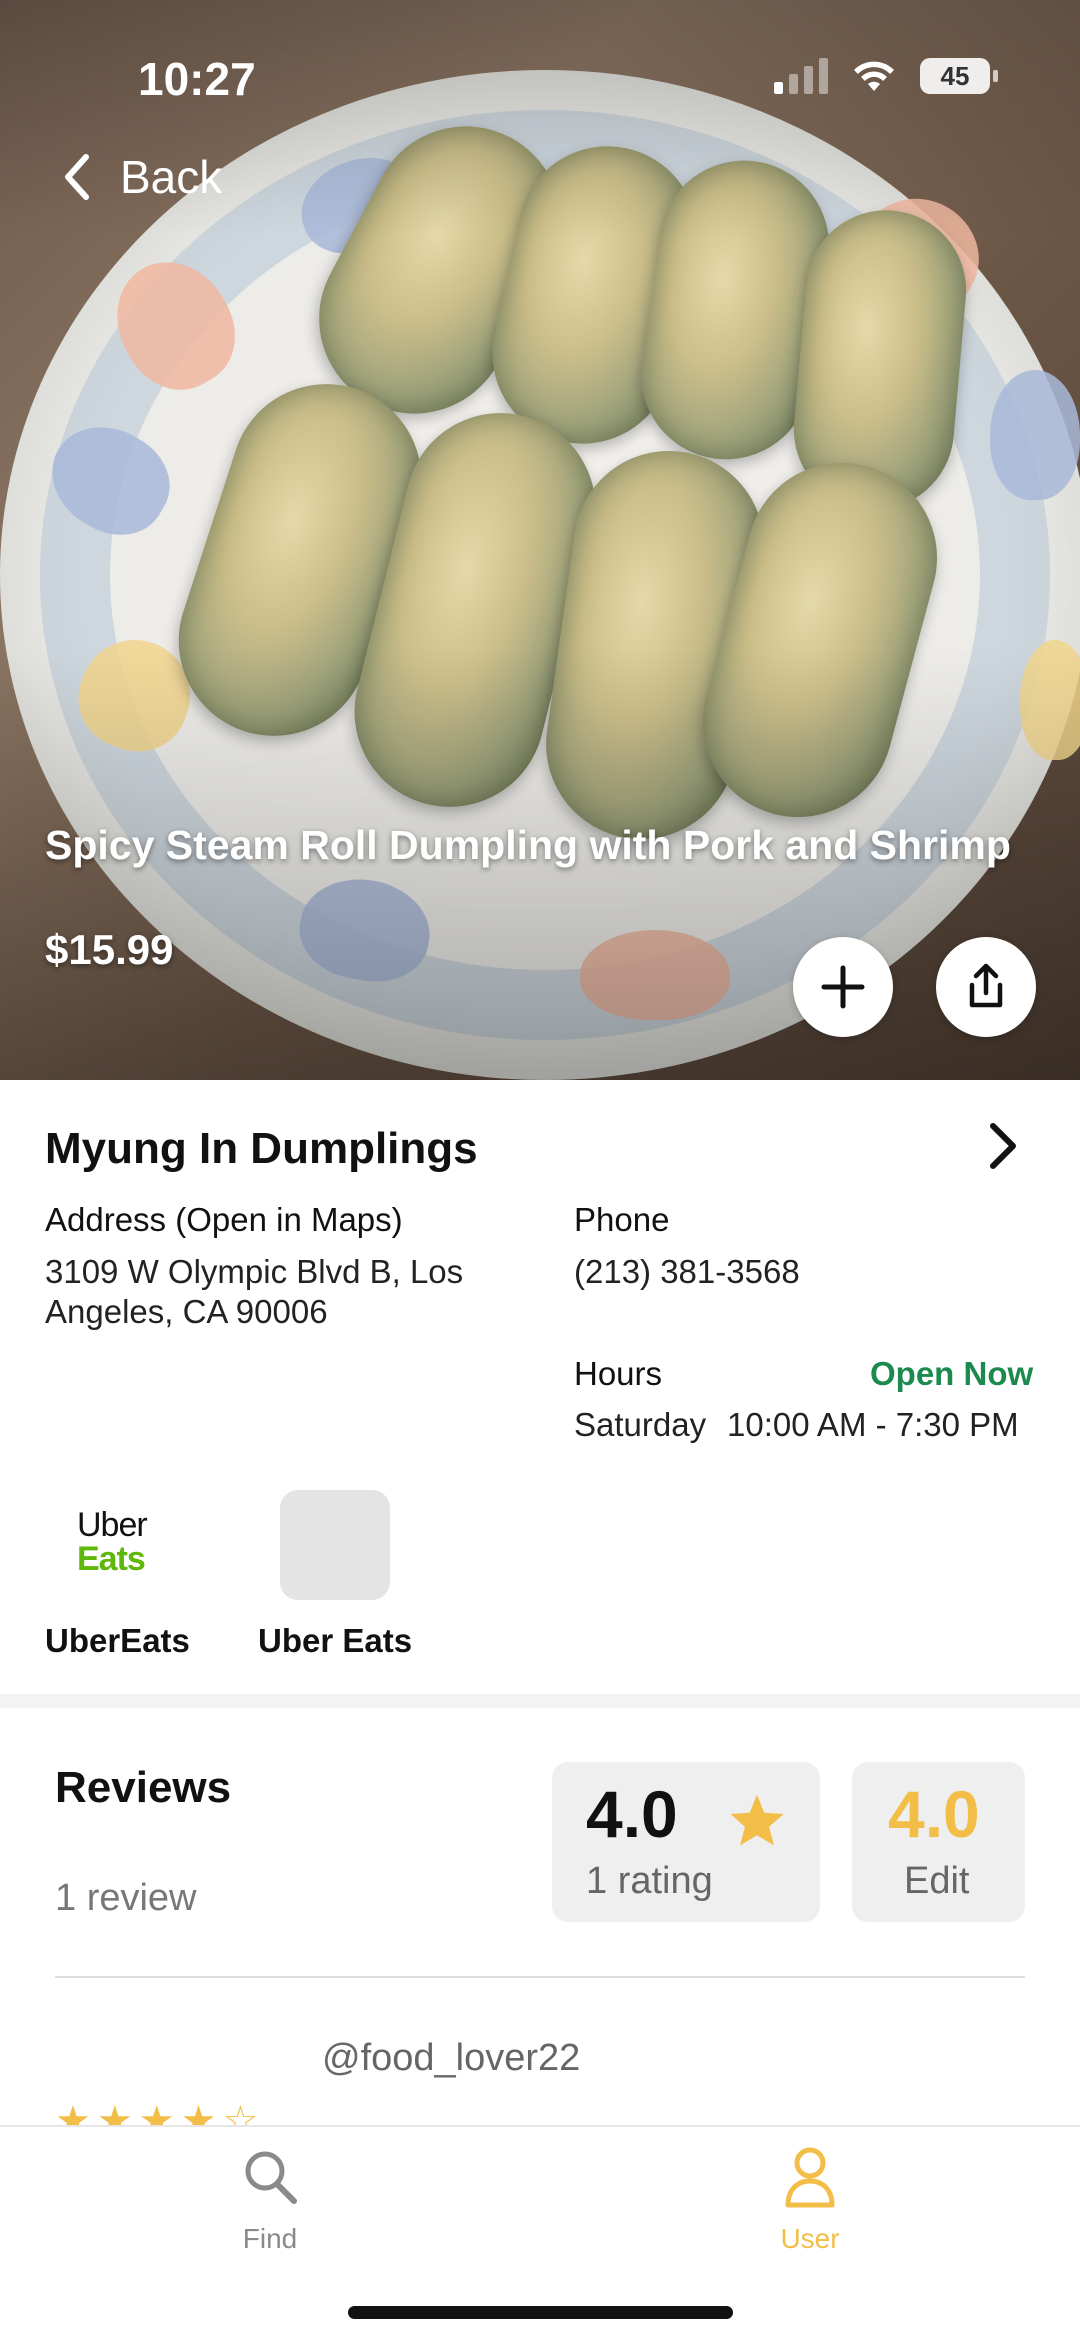 The image size is (1080, 2341). What do you see at coordinates (171, 177) in the screenshot?
I see `back-label: Back` at bounding box center [171, 177].